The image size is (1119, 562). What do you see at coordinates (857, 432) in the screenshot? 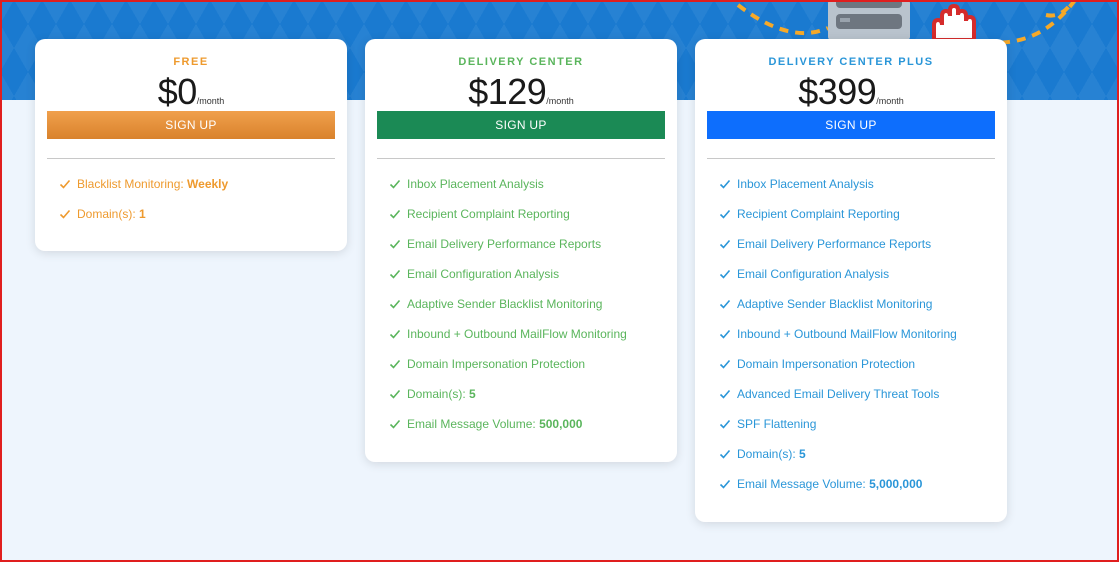
I see `feature-item: SPF Flattening` at bounding box center [857, 432].